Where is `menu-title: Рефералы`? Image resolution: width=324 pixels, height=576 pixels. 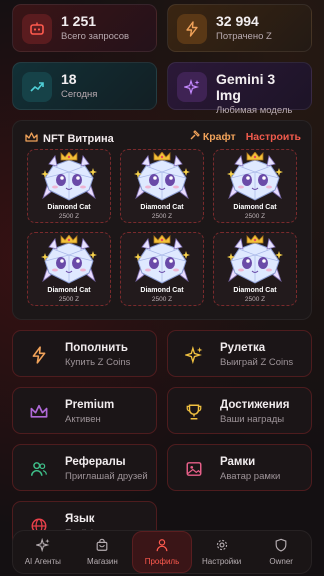 menu-title: Рефералы is located at coordinates (95, 462).